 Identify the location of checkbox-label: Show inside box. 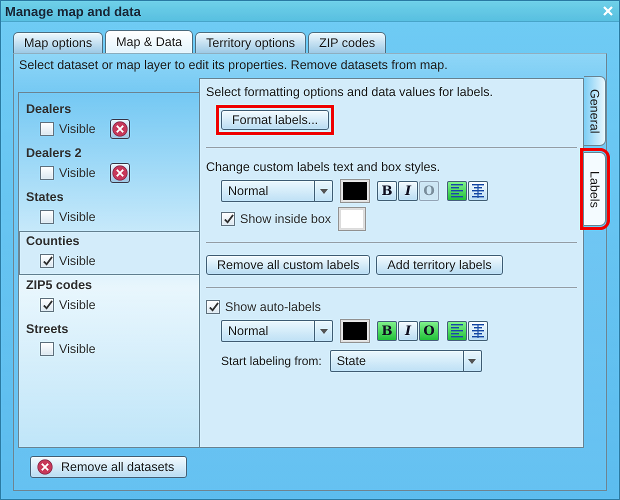
(286, 219).